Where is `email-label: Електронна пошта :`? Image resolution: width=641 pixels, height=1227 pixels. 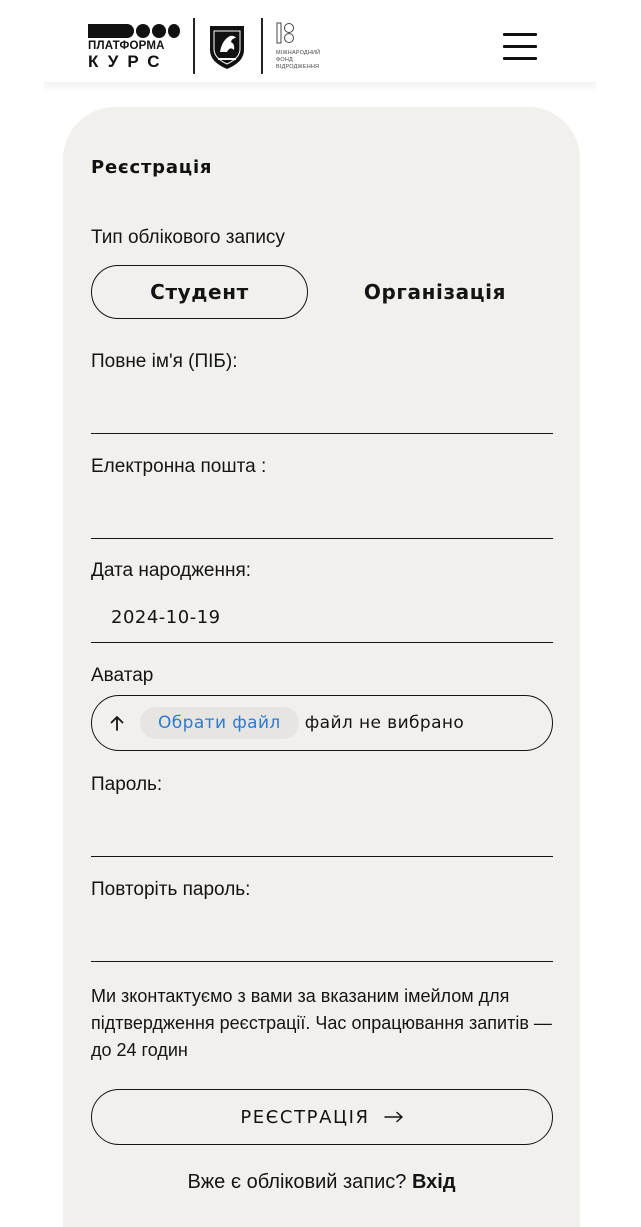
email-label: Електронна пошта : is located at coordinates (179, 466).